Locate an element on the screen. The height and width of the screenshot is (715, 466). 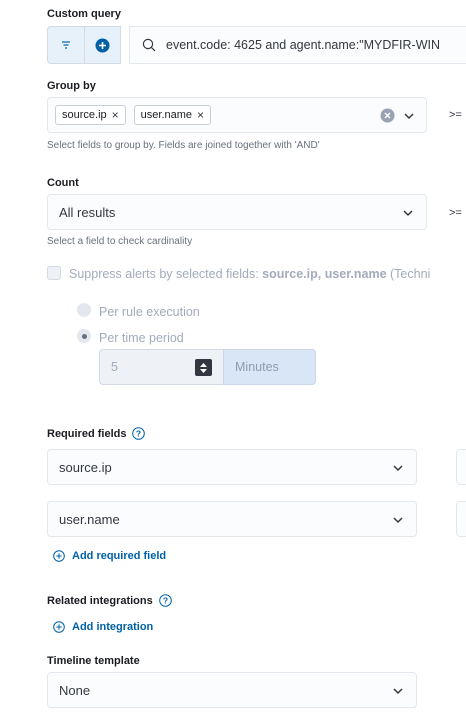
plus-circle-icon is located at coordinates (102, 45).